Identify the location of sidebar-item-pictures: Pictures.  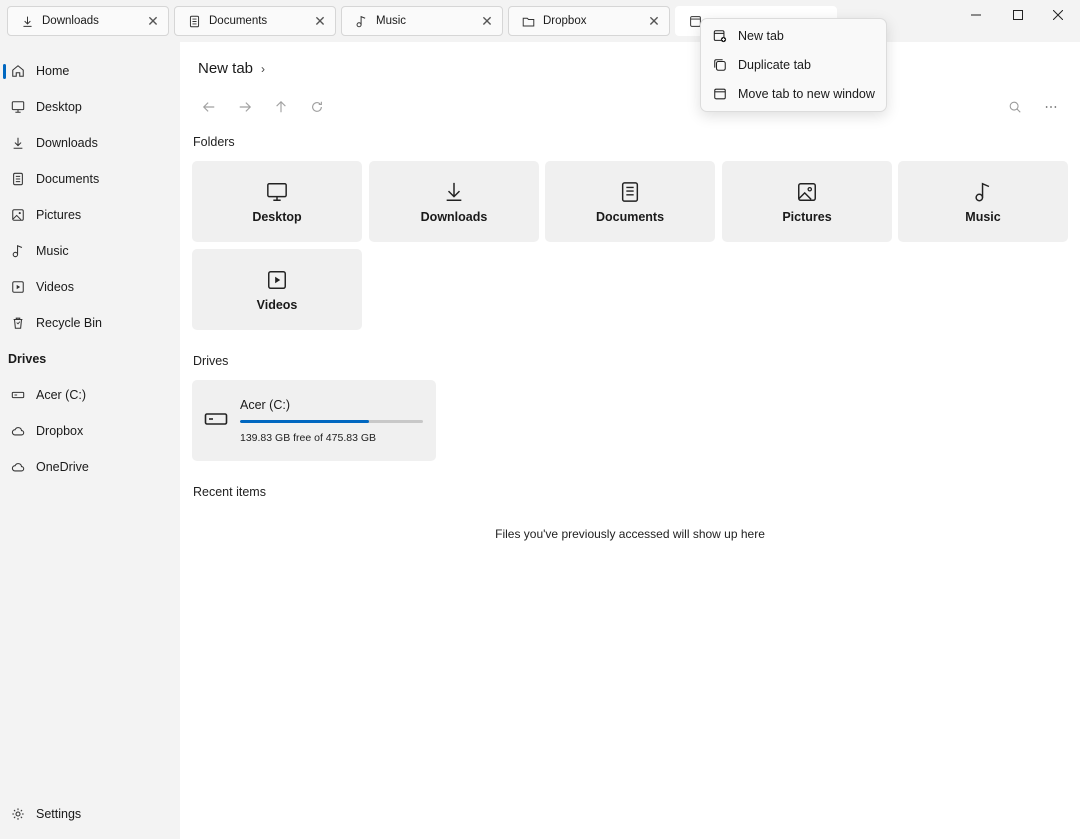
(90, 215).